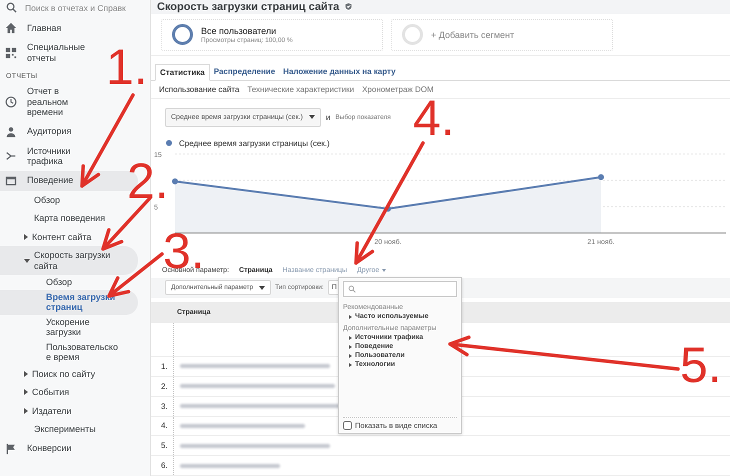  What do you see at coordinates (248, 6) in the screenshot?
I see `page-title: Скорость загрузки страниц сайта` at bounding box center [248, 6].